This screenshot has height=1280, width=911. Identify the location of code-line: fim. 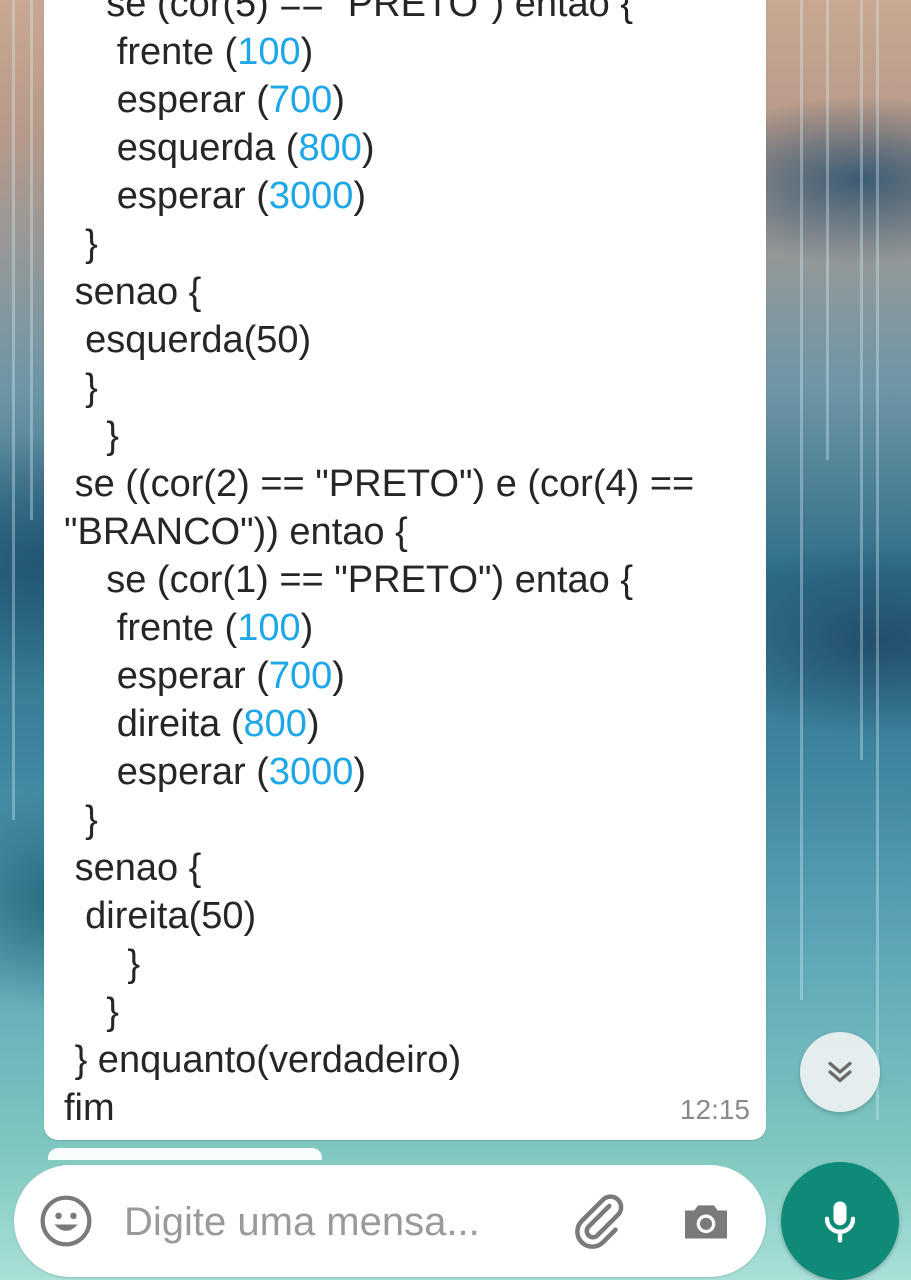
(89, 1108).